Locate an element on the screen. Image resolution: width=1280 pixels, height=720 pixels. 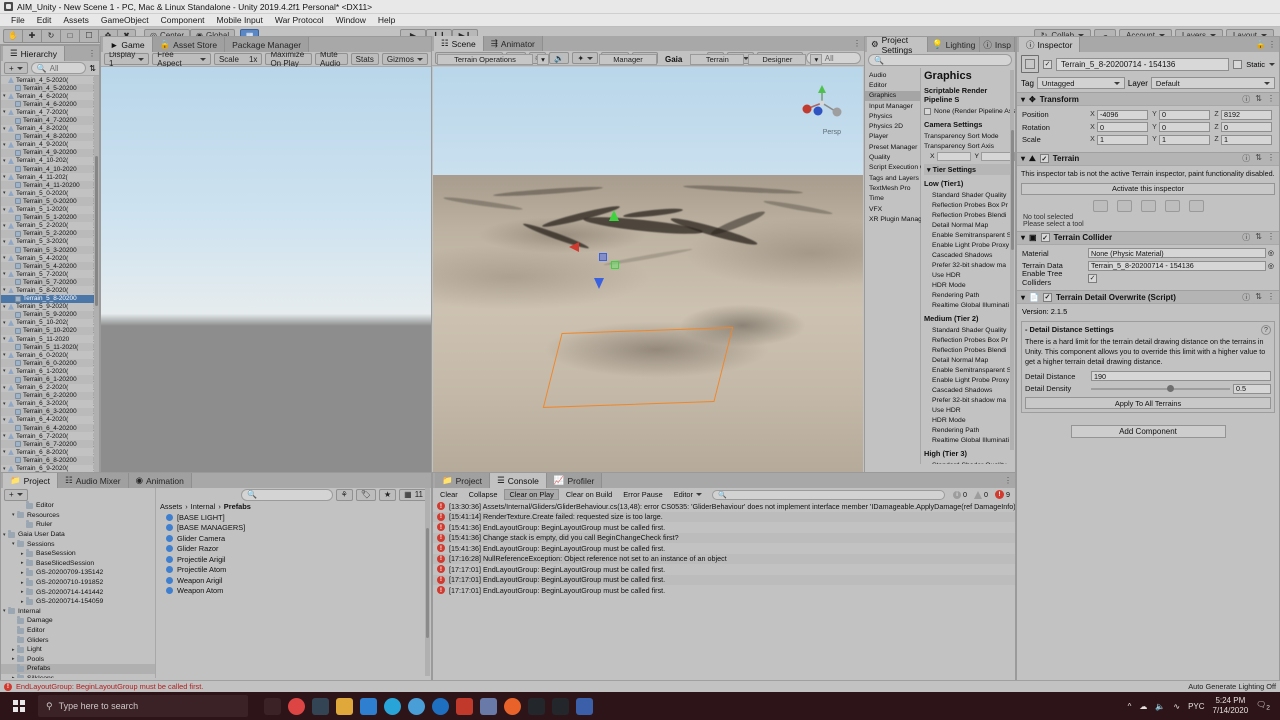
tier-setting-row: Cascaded Shadows is located at coordinates (969, 390).